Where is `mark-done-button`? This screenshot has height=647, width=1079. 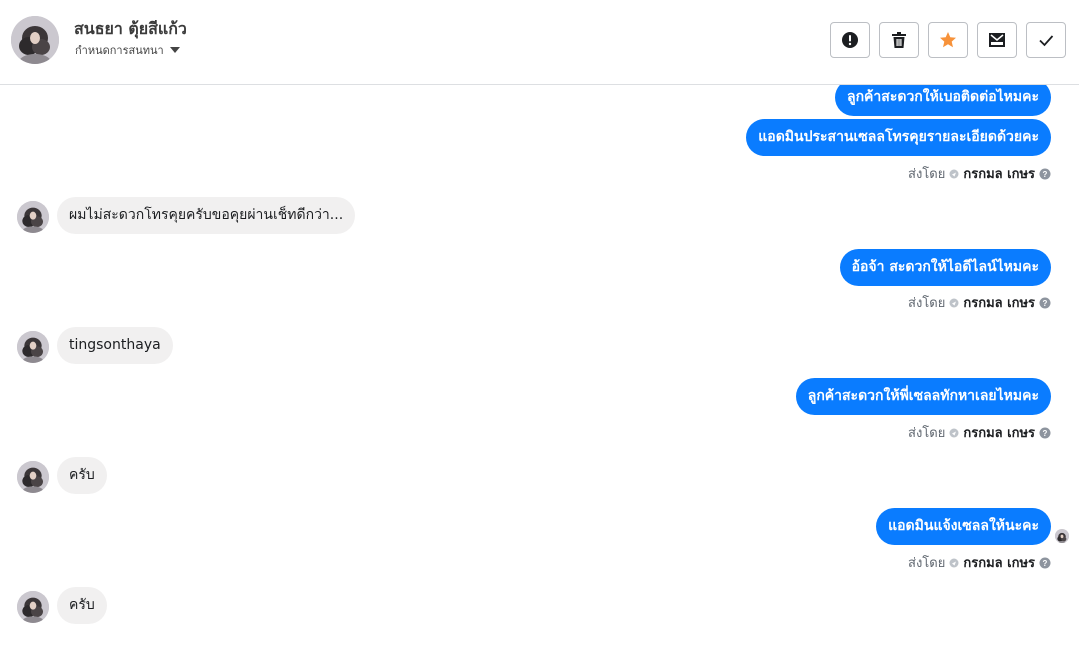
mark-done-button is located at coordinates (1046, 40).